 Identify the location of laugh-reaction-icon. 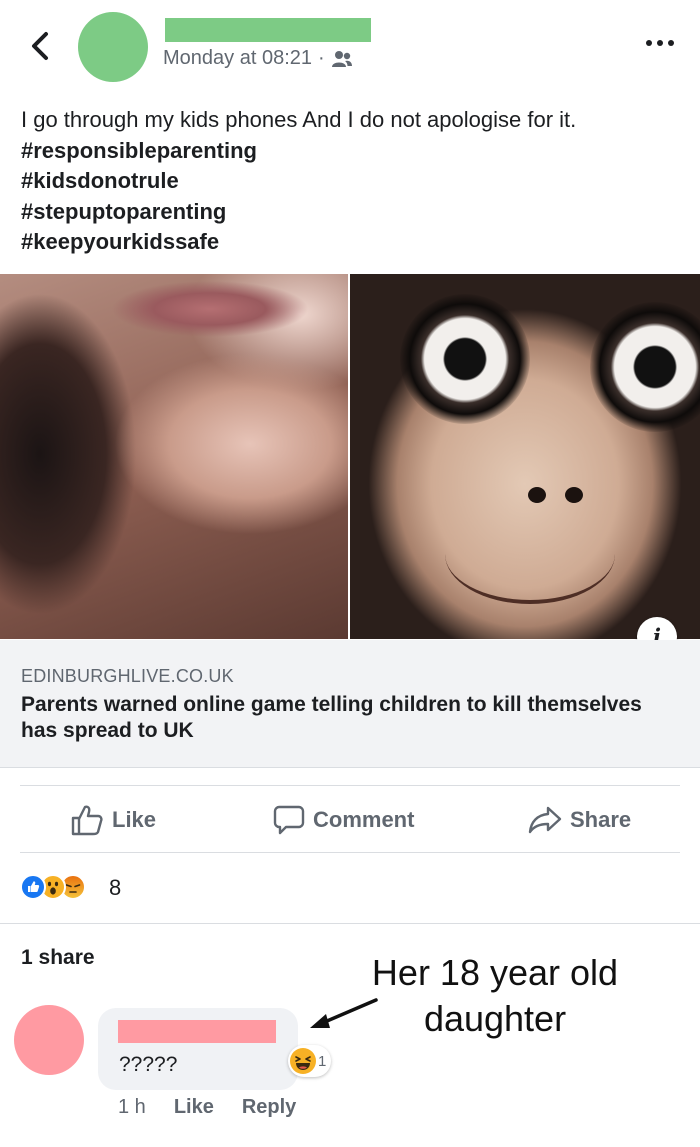
(303, 1061).